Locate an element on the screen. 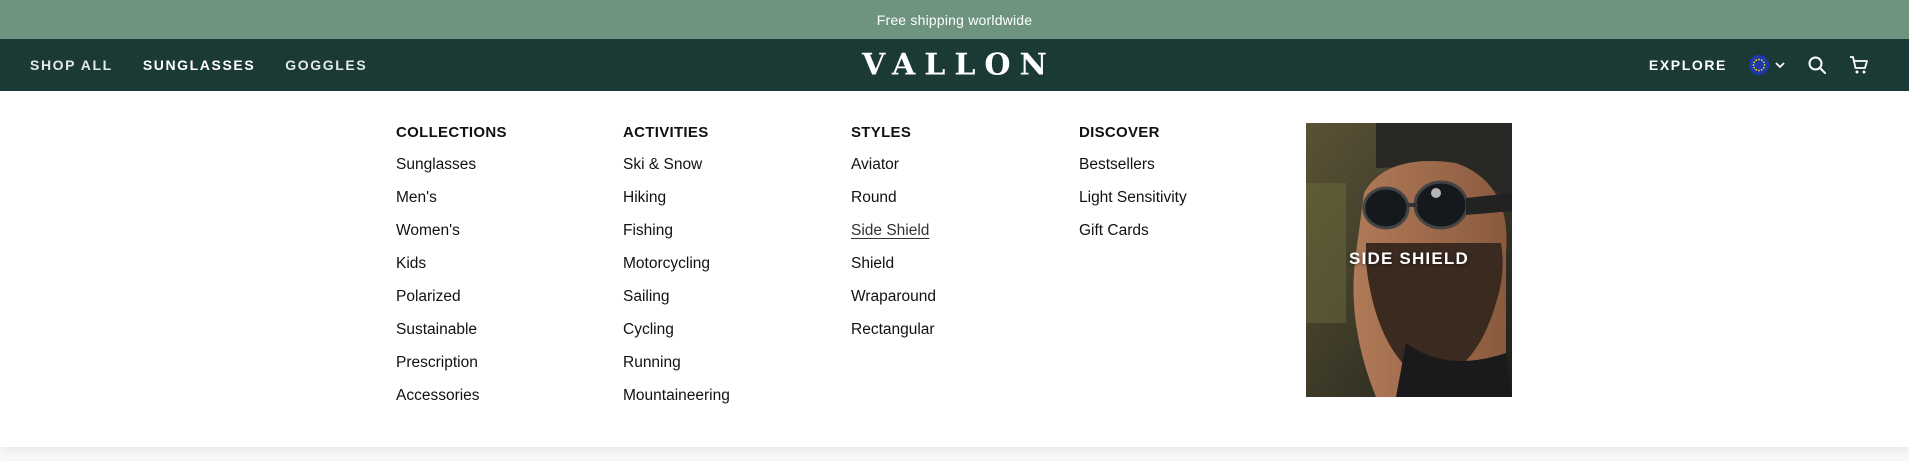 The image size is (1909, 461). menu-link-motorcycling: Motorcycling is located at coordinates (666, 263).